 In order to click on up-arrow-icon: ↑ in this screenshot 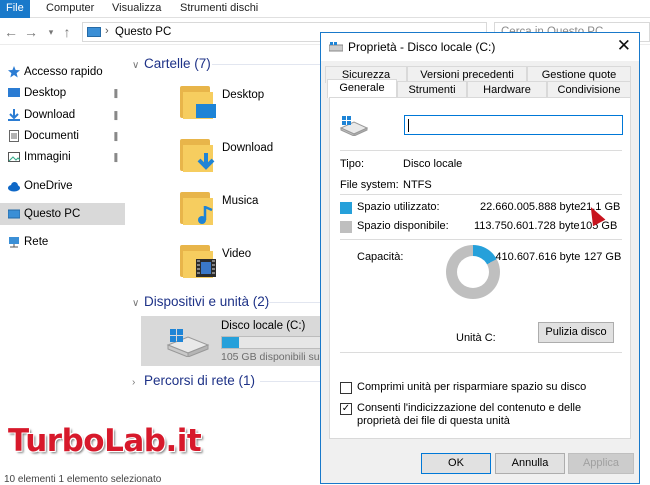, I will do `click(67, 32)`.